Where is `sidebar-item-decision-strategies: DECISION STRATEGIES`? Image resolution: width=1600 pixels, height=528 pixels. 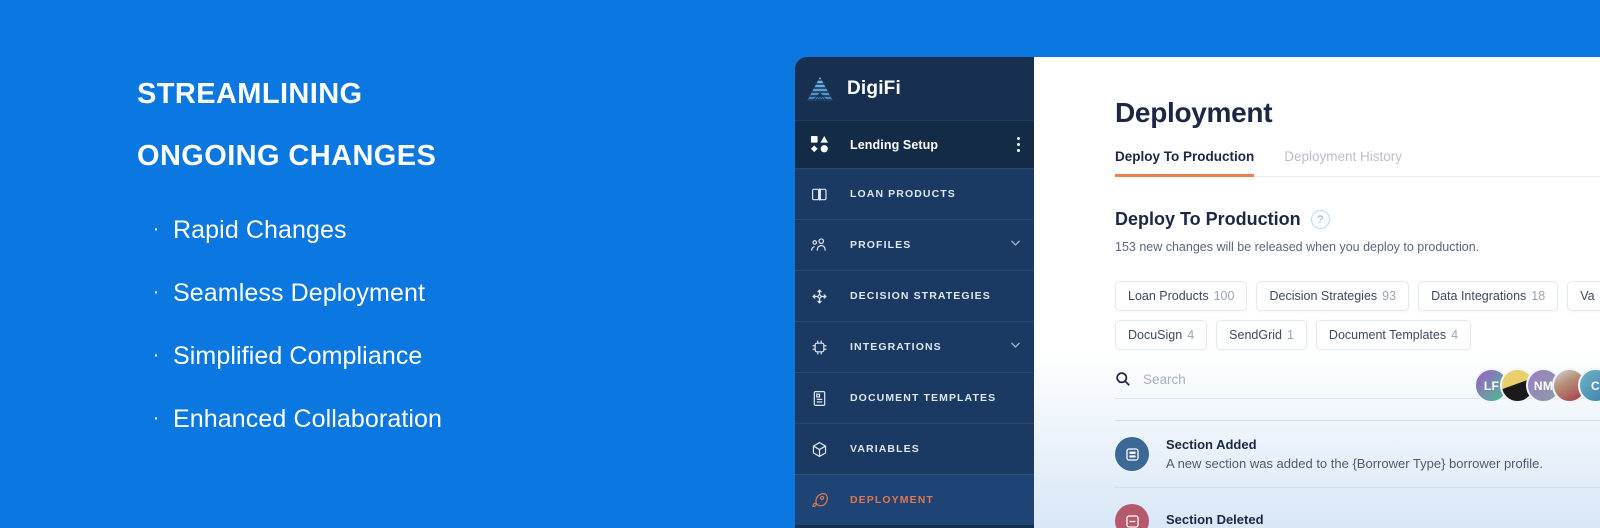
sidebar-item-decision-strategies: DECISION STRATEGIES is located at coordinates (914, 295).